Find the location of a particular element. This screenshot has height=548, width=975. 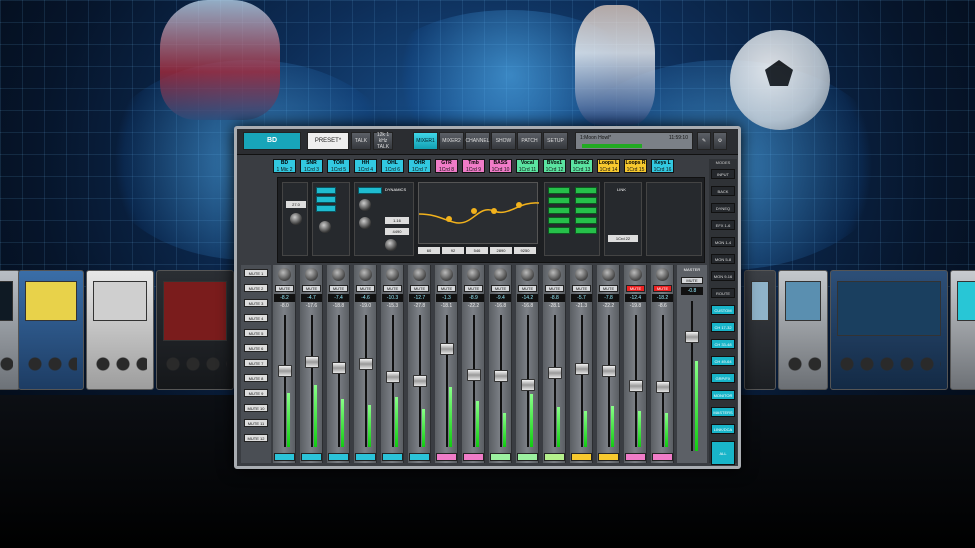

mute-group-button: MUTE 7 is located at coordinates (256, 363).